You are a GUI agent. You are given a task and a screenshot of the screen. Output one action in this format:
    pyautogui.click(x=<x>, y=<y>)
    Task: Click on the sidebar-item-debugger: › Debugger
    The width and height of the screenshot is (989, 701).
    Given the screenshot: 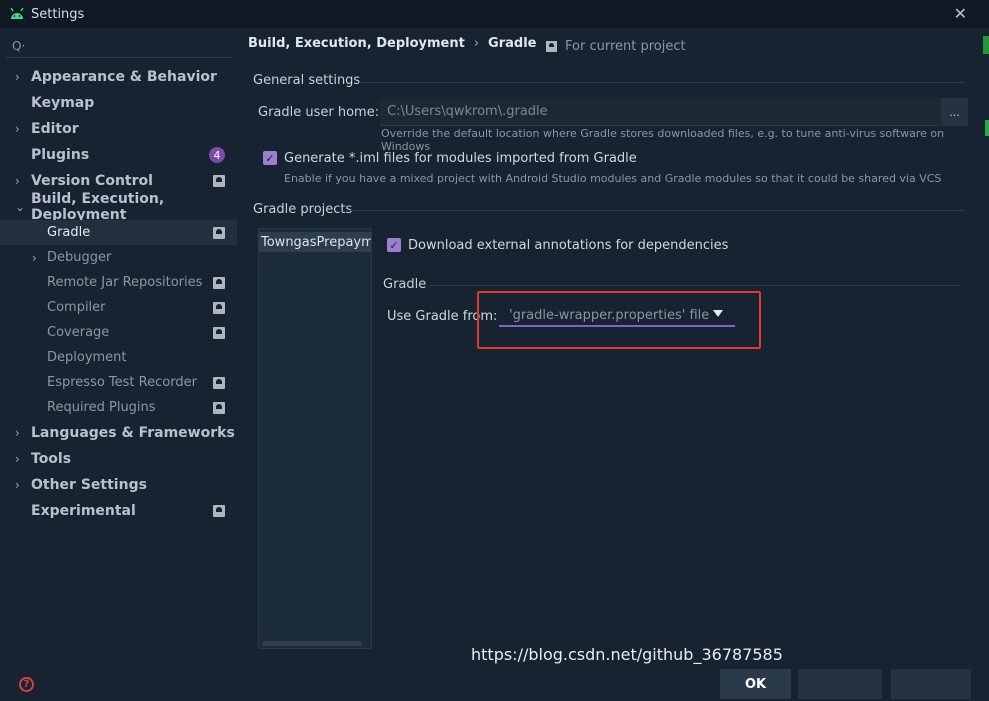 What is the action you would take?
    pyautogui.click(x=118, y=257)
    